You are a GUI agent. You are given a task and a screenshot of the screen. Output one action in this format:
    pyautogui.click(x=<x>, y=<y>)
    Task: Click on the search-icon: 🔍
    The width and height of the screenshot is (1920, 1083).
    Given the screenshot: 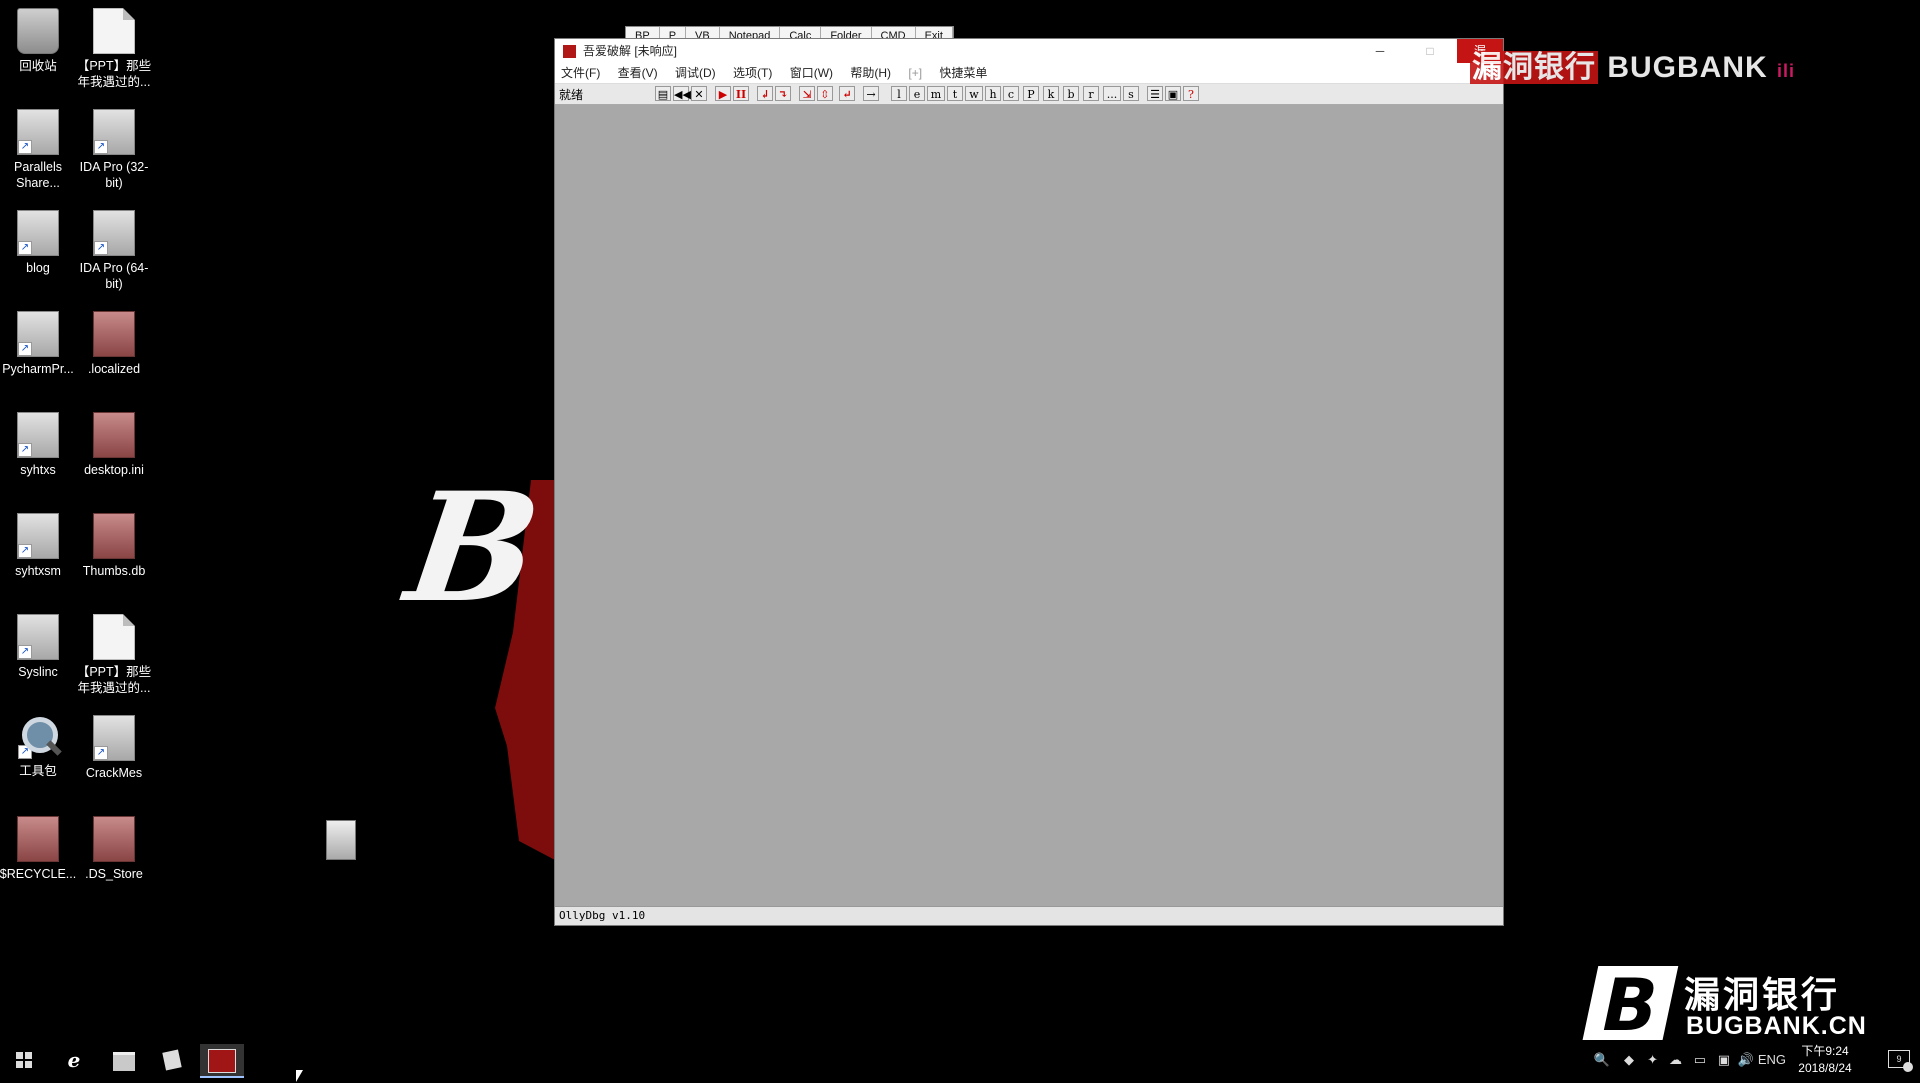 What is the action you would take?
    pyautogui.click(x=1602, y=1060)
    